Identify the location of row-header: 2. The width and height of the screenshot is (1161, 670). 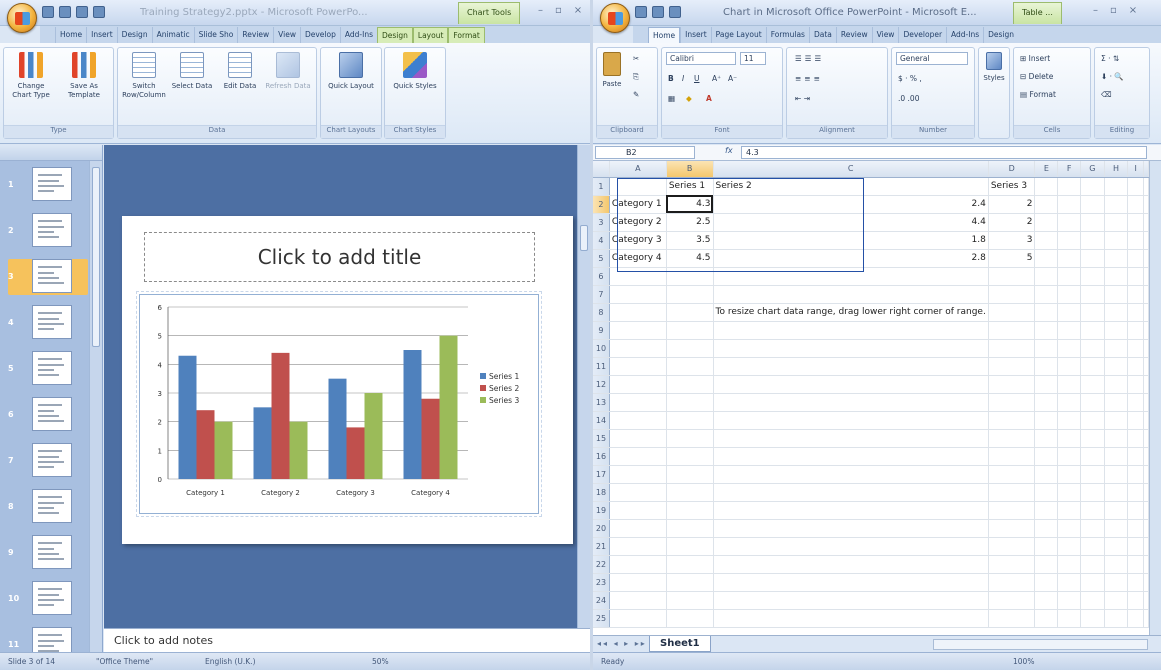
(601, 204).